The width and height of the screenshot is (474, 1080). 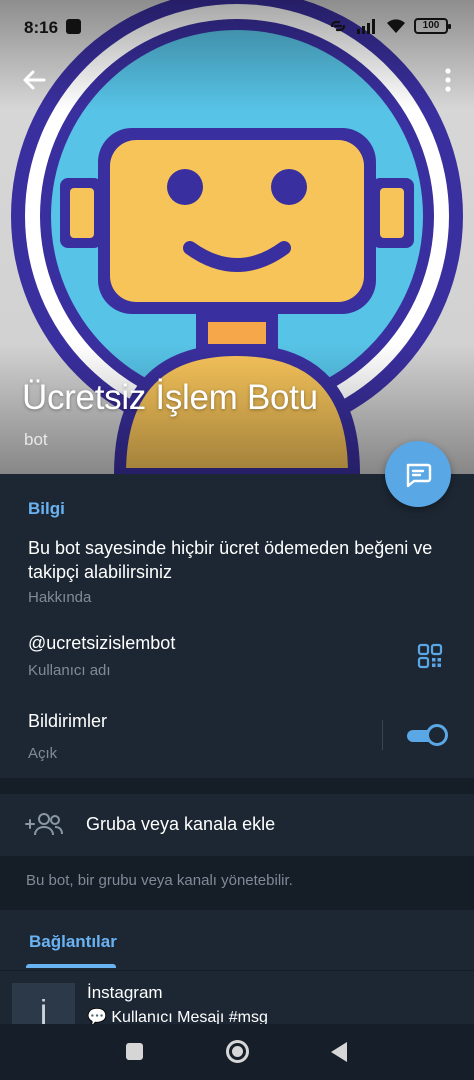 I want to click on tab-indicator, so click(x=71, y=966).